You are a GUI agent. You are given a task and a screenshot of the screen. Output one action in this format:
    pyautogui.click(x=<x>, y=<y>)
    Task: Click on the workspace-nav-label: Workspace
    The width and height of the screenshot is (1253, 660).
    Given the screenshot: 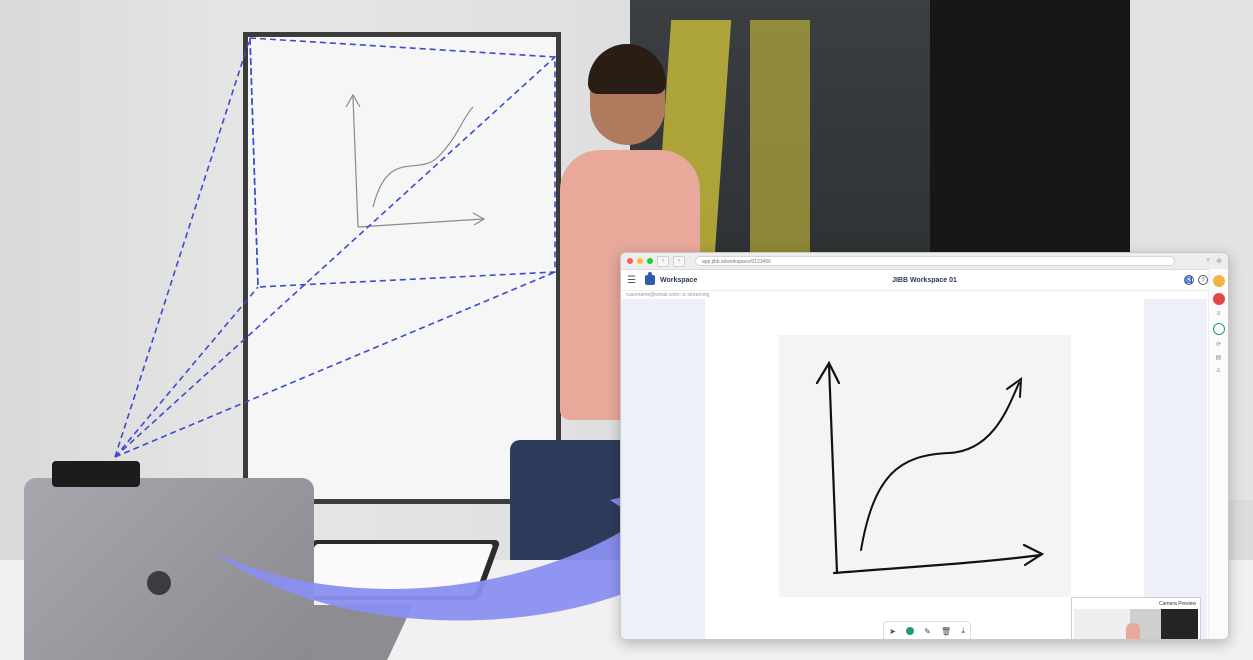 What is the action you would take?
    pyautogui.click(x=678, y=280)
    